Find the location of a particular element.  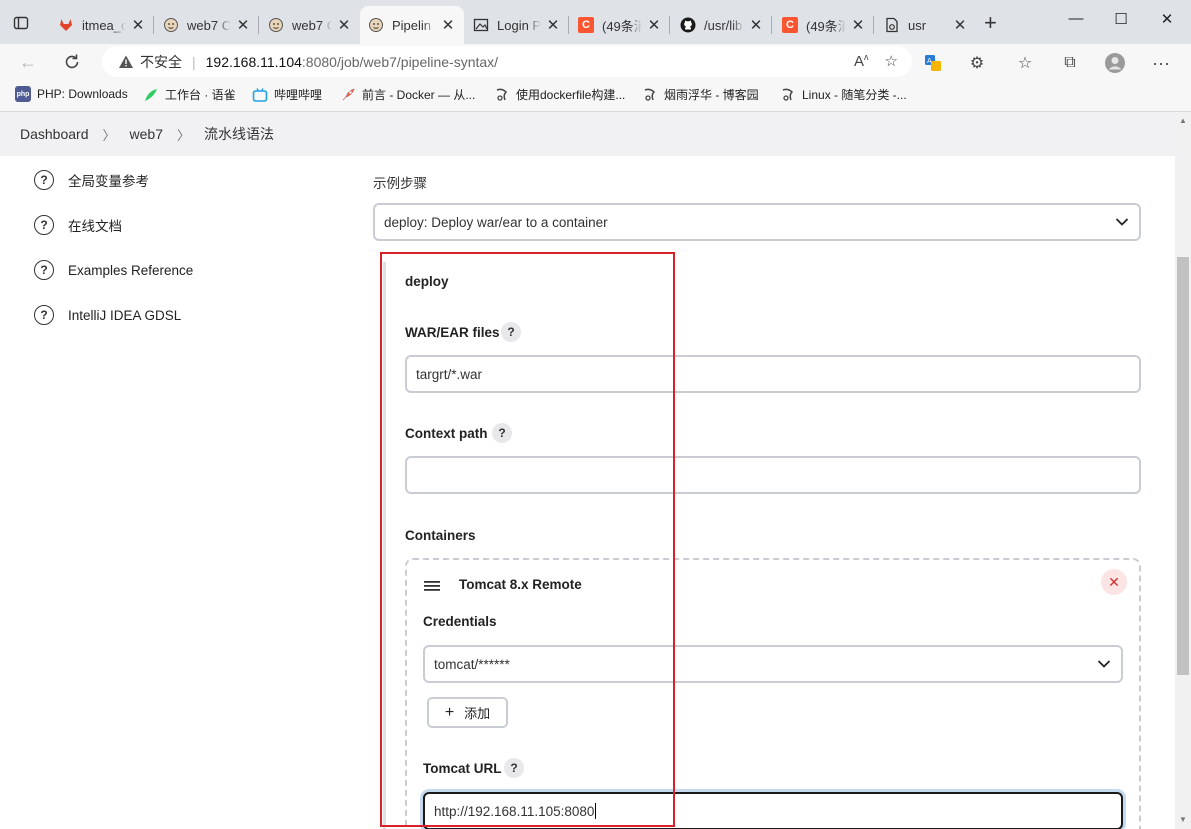

window-close-icon: ✕ is located at coordinates (1167, 19).